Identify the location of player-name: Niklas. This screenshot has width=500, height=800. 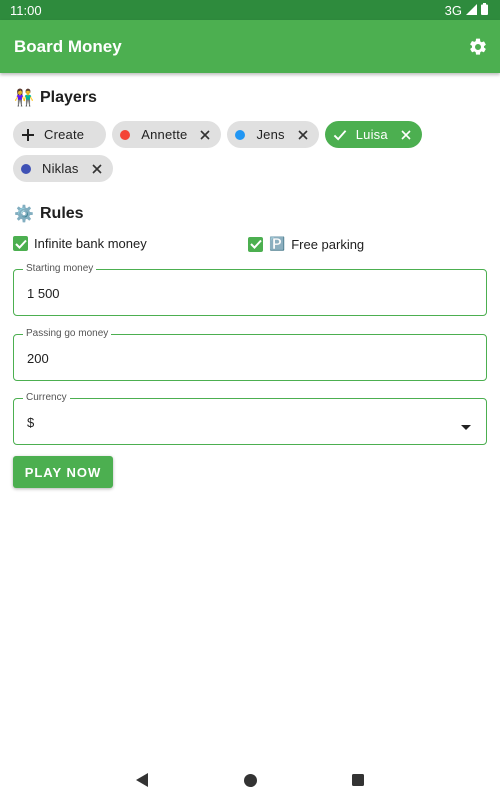
(60, 168).